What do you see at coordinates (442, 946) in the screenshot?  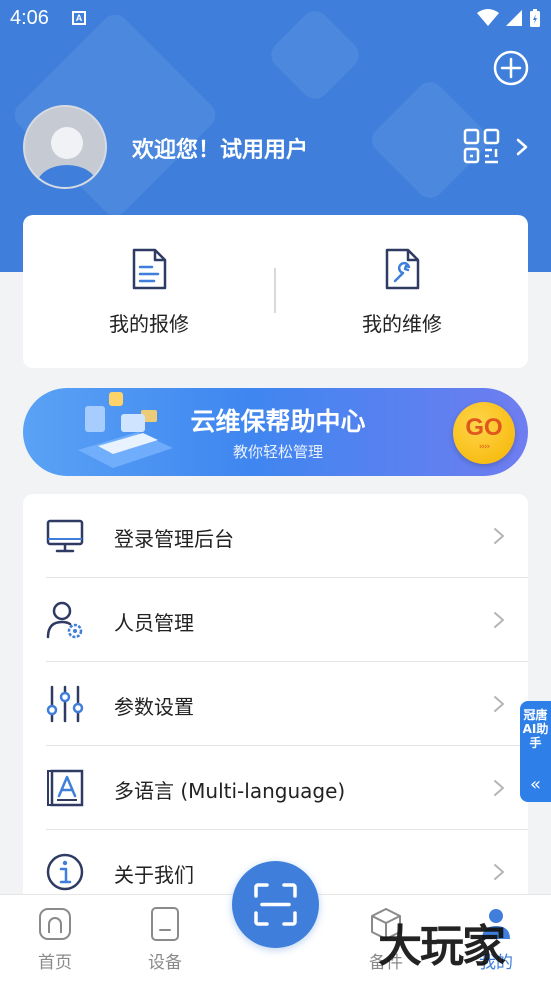 I see `watermark-text: 大玩家` at bounding box center [442, 946].